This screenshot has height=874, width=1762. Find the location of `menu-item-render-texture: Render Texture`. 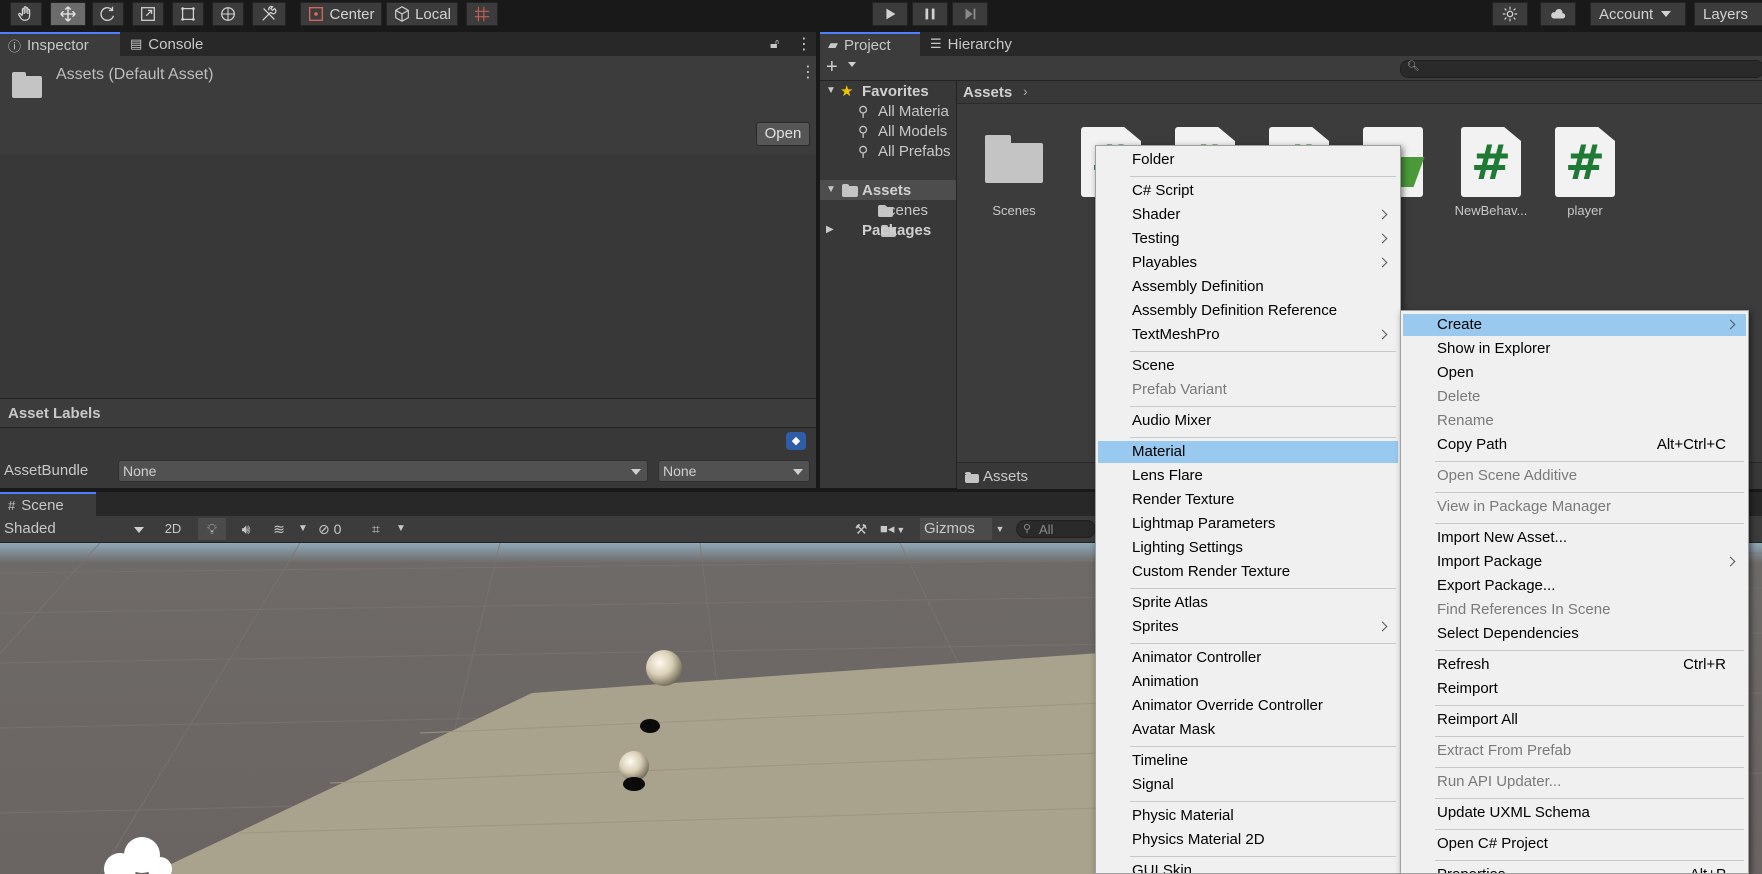

menu-item-render-texture: Render Texture is located at coordinates (1248, 500).